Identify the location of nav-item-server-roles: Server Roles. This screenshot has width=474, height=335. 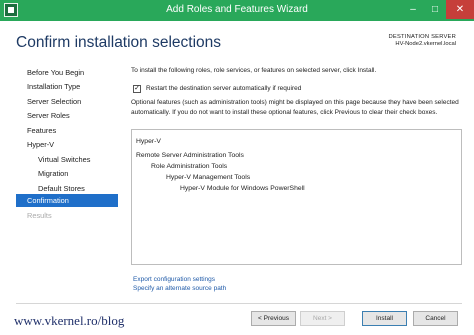
(67, 115).